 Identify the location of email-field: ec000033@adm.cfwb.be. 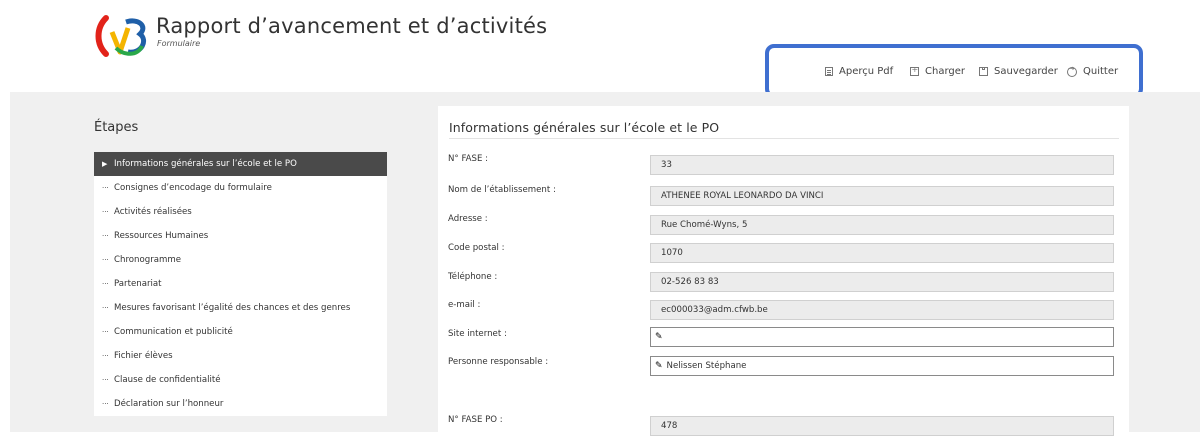
(882, 310).